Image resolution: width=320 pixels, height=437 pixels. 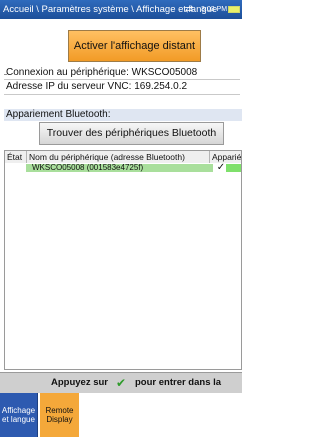 I want to click on sync-icon: ⇄, so click(x=189, y=9).